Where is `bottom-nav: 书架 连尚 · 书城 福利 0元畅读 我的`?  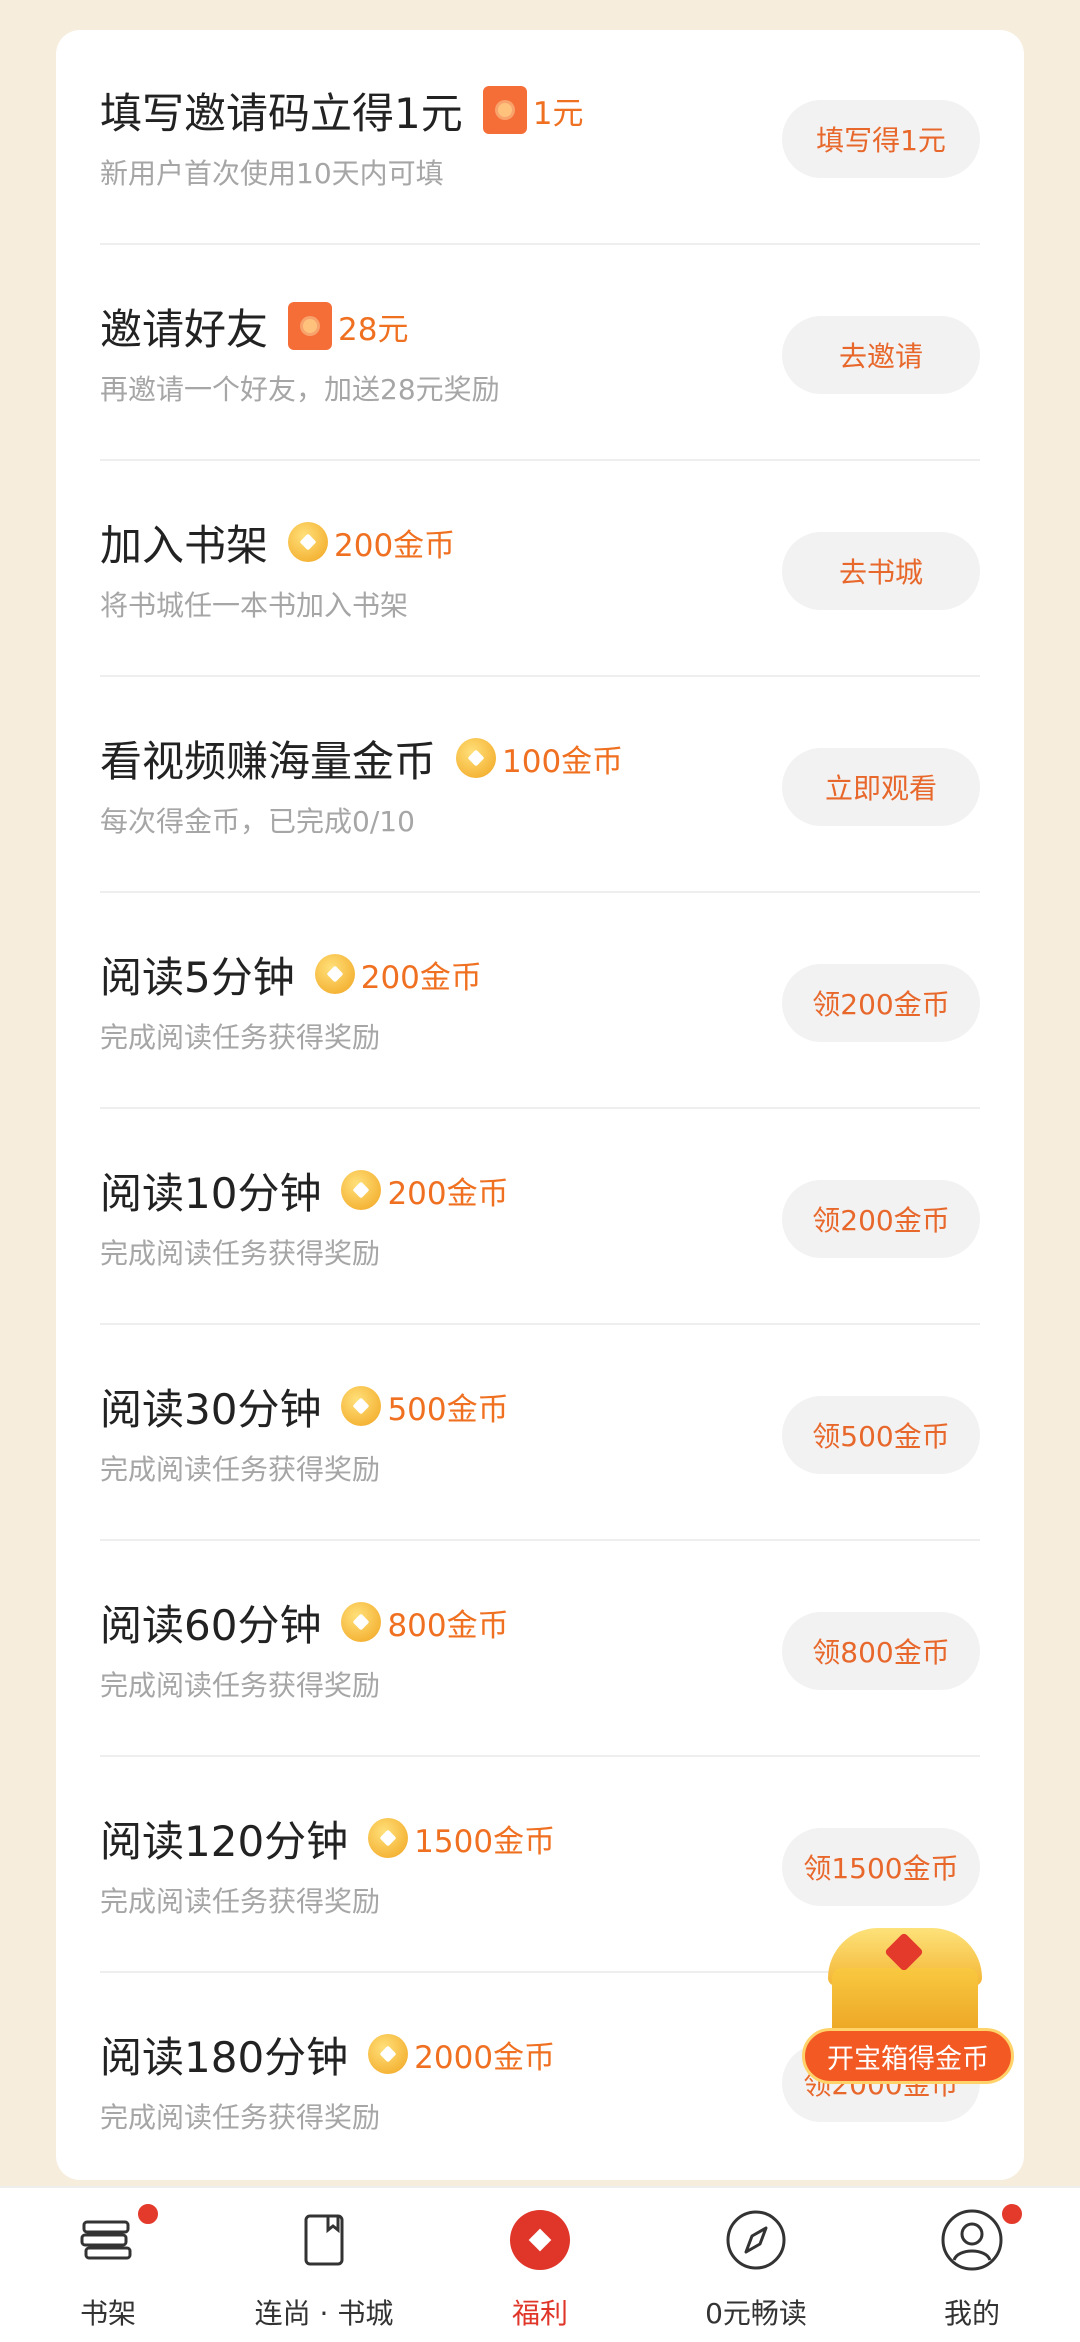
bottom-nav: 书架 连尚 · 书城 福利 0元畅读 我的 is located at coordinates (540, 2264).